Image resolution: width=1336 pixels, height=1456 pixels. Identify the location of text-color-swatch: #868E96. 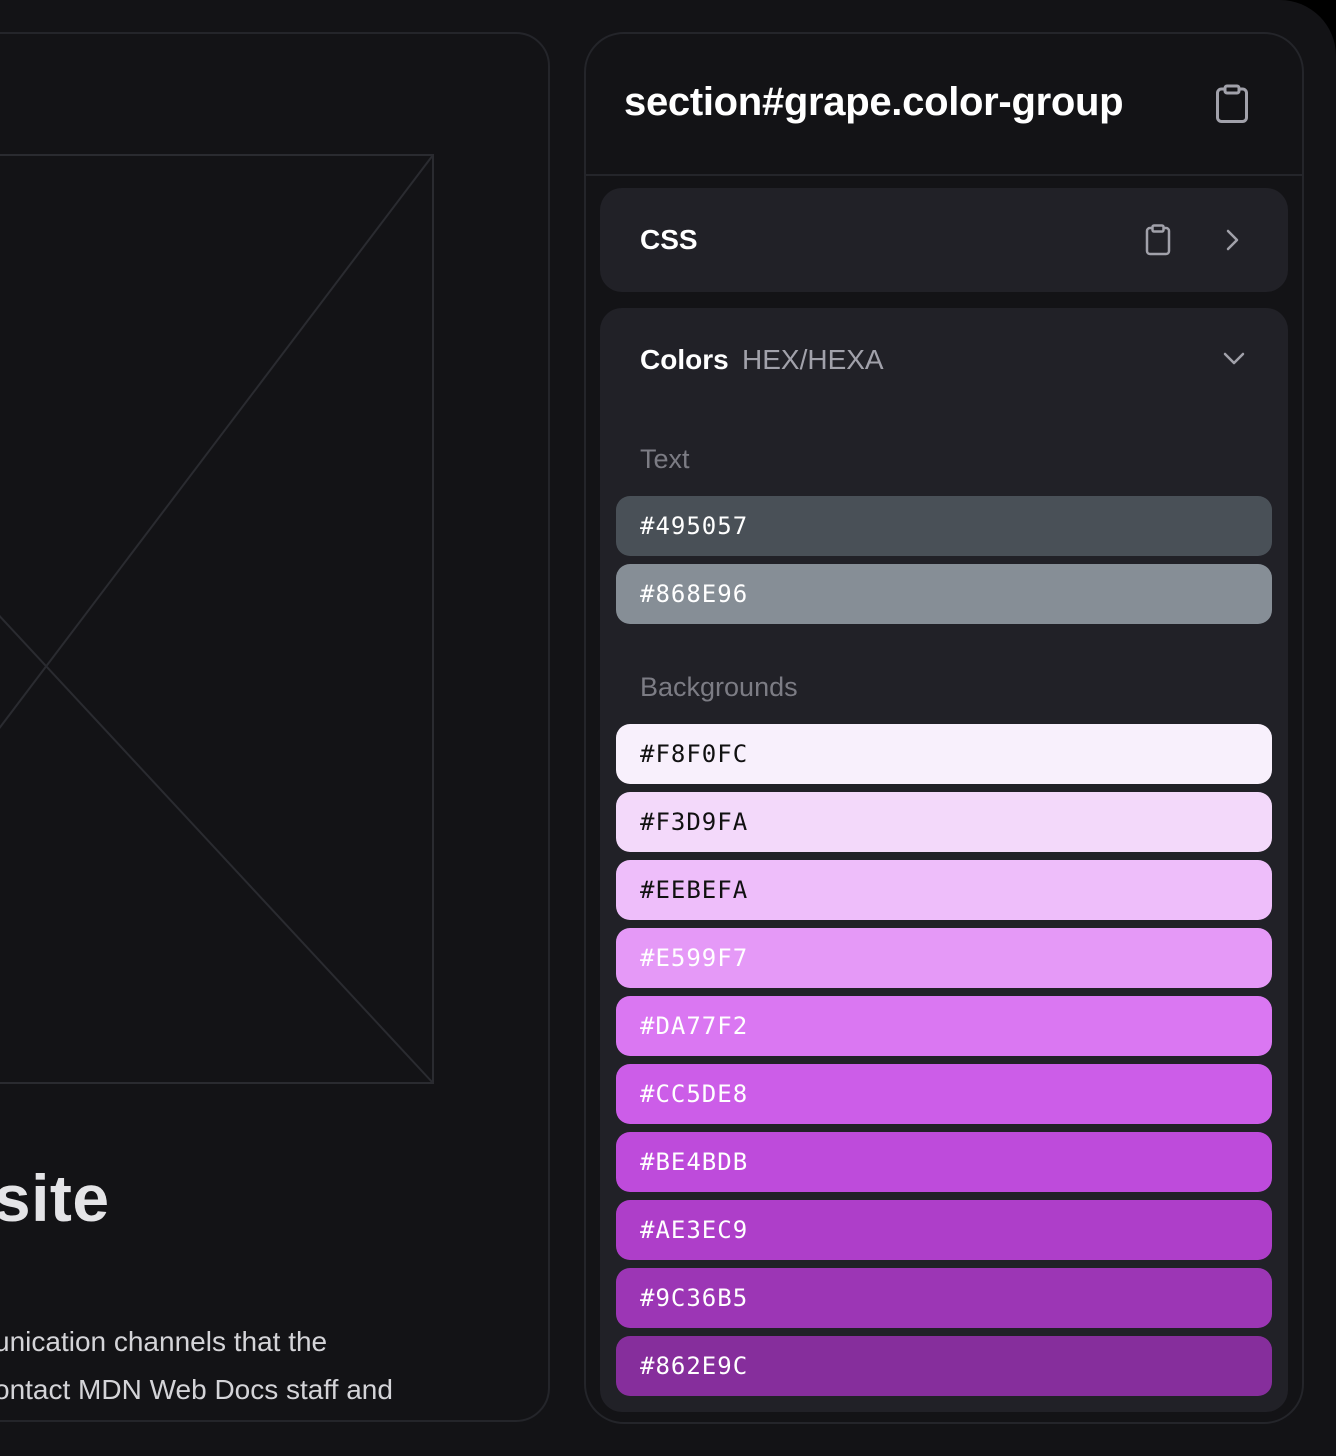
(944, 594).